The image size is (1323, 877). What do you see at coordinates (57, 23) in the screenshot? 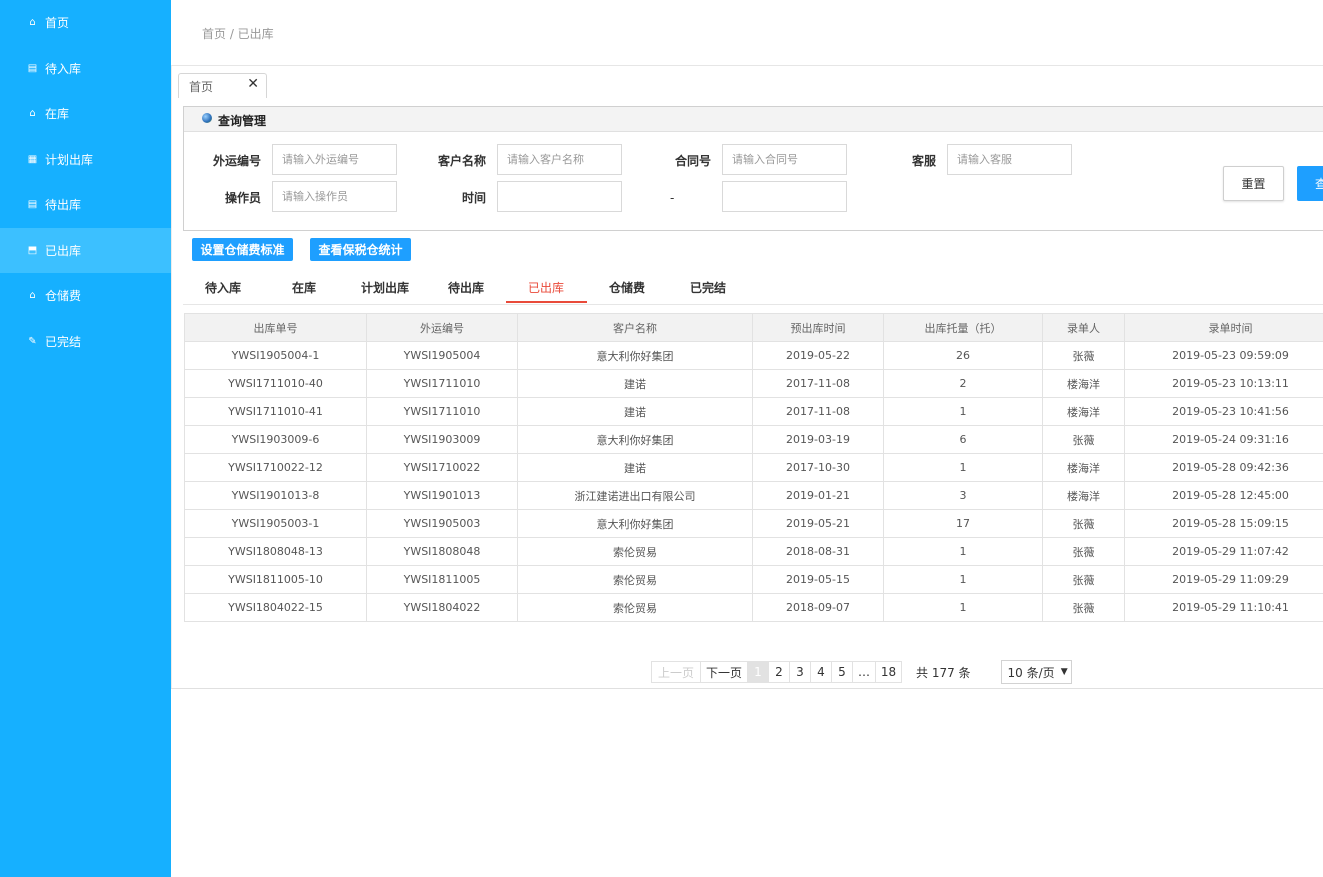
I see `sidebar-item-label: 首页` at bounding box center [57, 23].